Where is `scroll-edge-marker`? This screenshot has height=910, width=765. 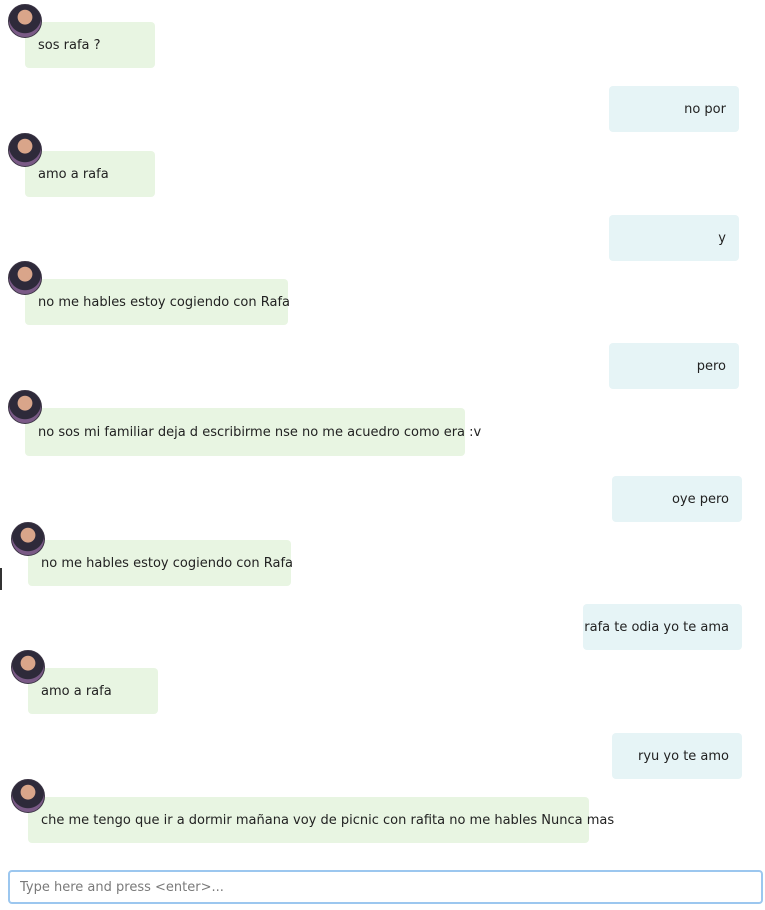 scroll-edge-marker is located at coordinates (1, 579).